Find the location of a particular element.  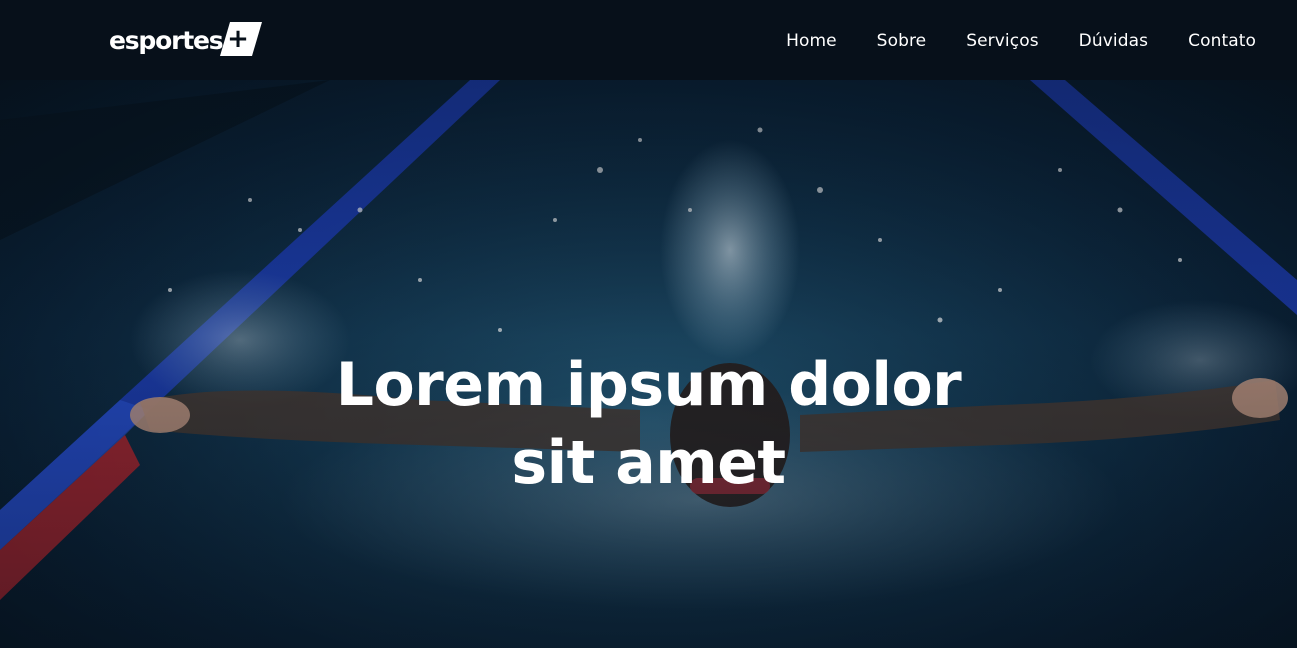

nav-item-servicos: Serviços is located at coordinates (1002, 41).